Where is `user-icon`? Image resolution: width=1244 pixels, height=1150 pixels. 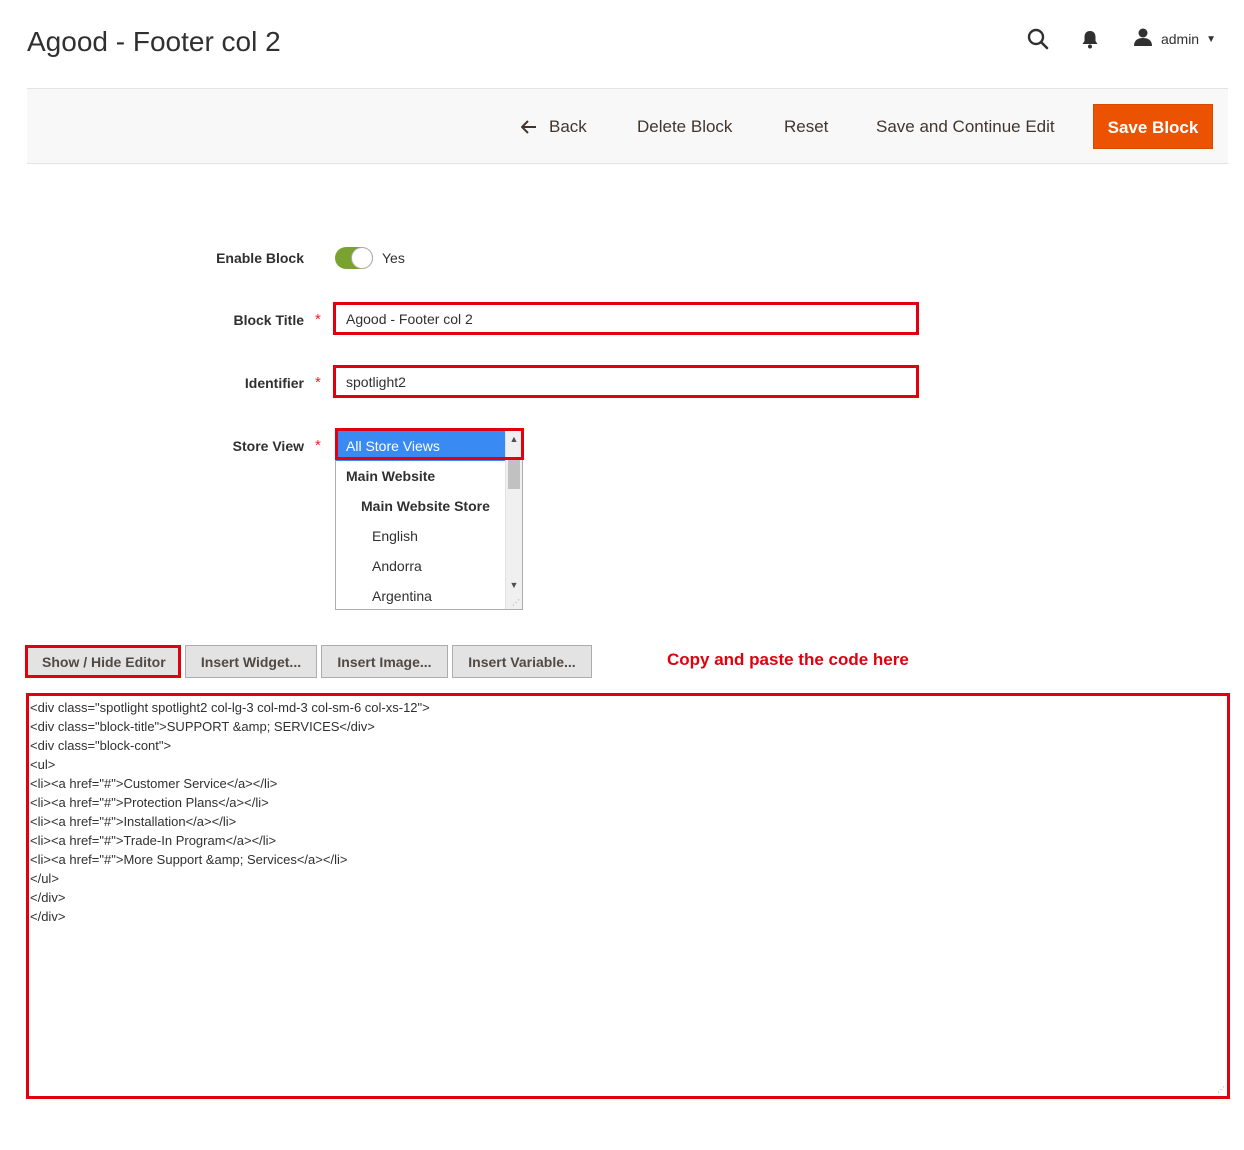
user-icon is located at coordinates (1143, 39).